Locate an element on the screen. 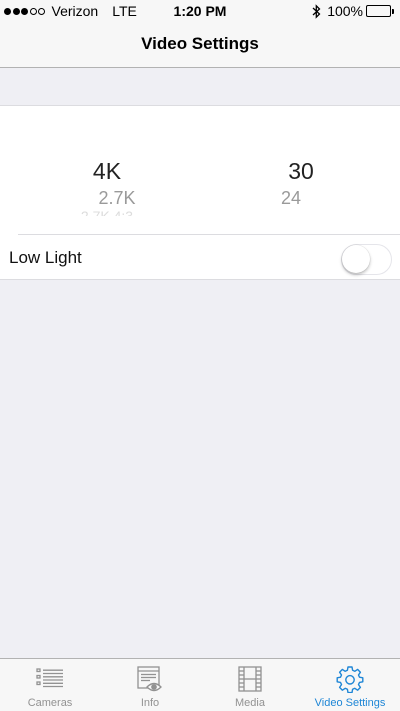 The image size is (400, 711). info-eye-icon is located at coordinates (150, 680).